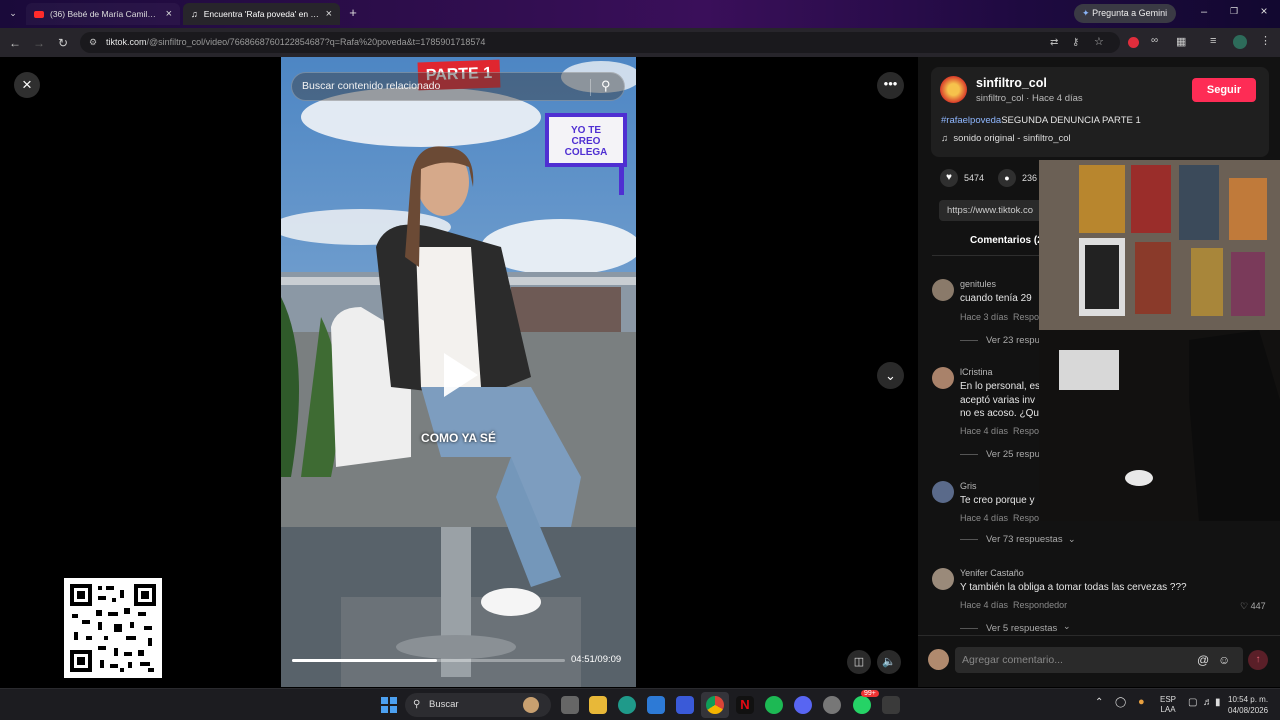 The image size is (1280, 720). Describe the element at coordinates (261, 14) in the screenshot. I see `tab-tiktok: ♫ Encuentra 'Rafa poveda' en TikT... ×` at that location.